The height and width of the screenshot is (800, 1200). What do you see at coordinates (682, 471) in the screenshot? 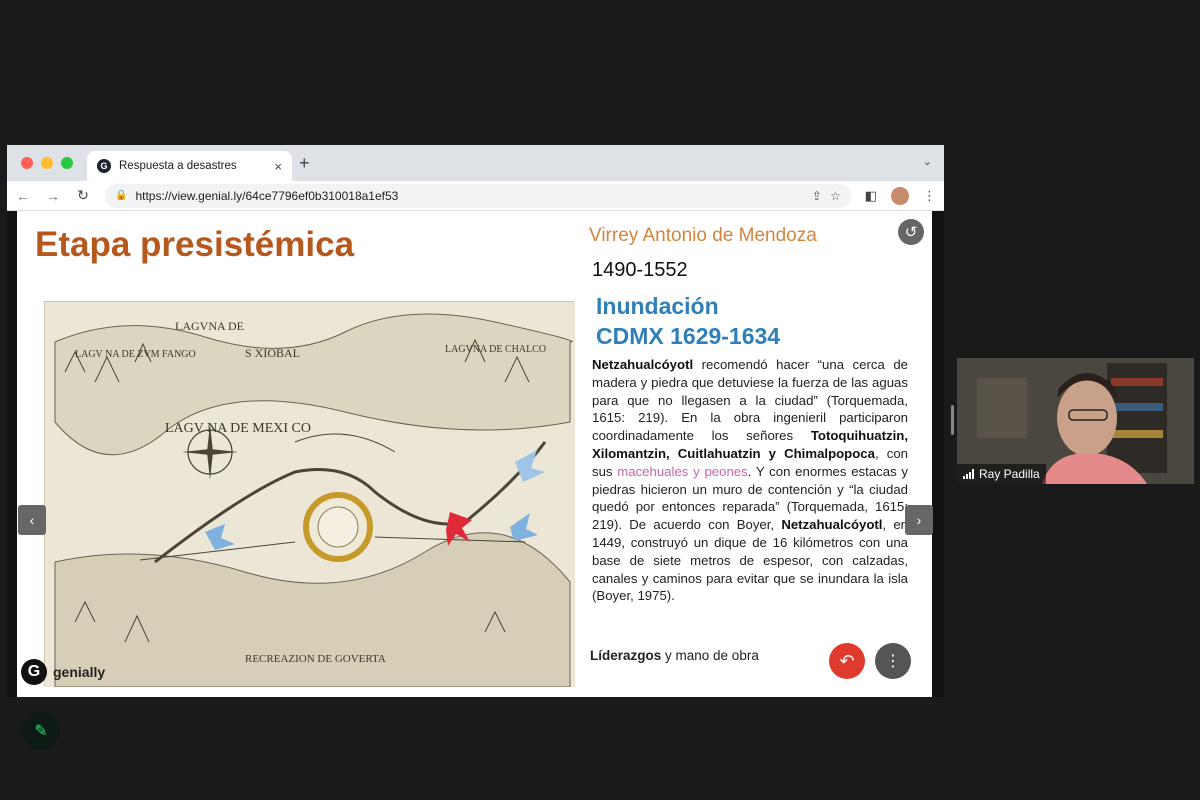
I see `highlight-link: macehuales y peones` at bounding box center [682, 471].